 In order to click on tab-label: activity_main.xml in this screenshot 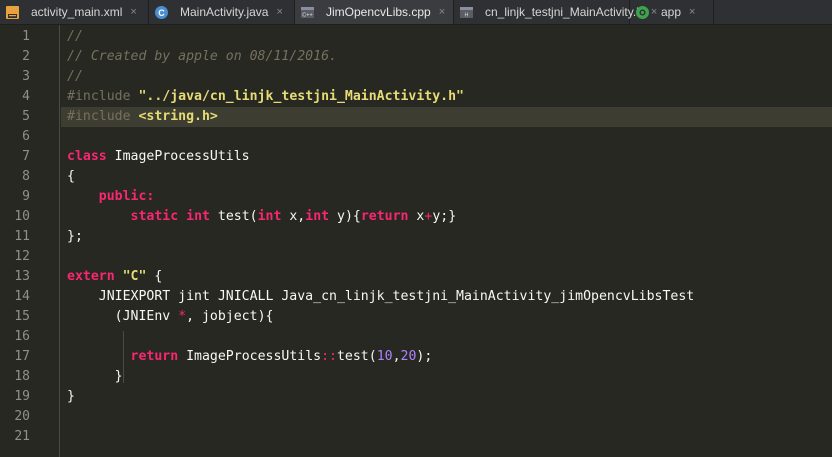, I will do `click(77, 12)`.